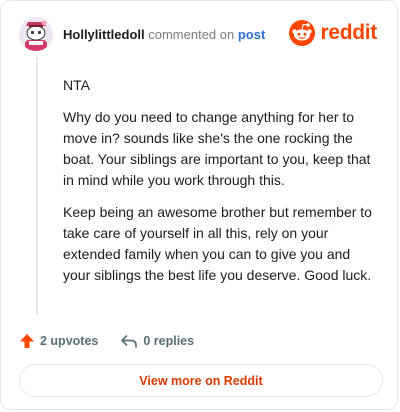 The image size is (400, 412). I want to click on post-link: post, so click(251, 34).